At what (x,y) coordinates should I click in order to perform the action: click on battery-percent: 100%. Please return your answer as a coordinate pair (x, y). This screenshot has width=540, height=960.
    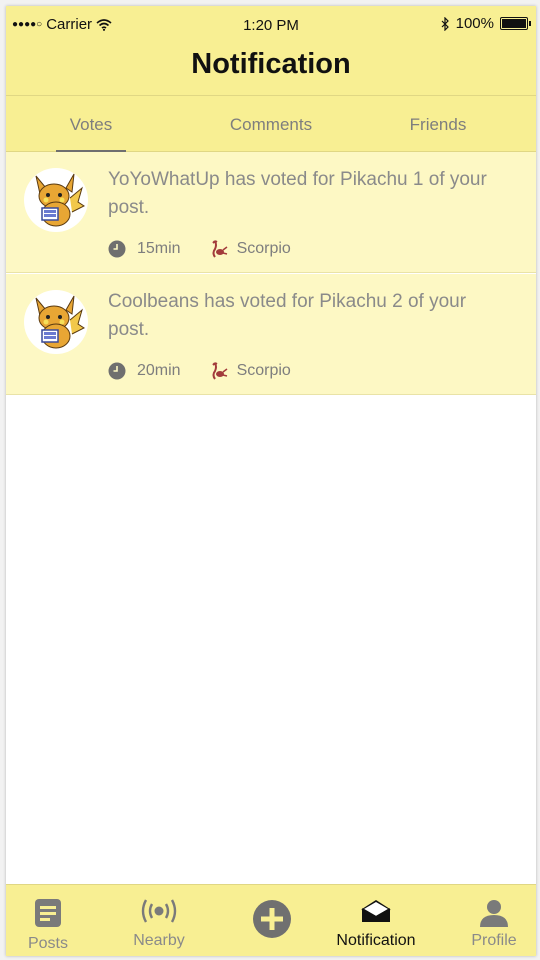
    Looking at the image, I should click on (474, 23).